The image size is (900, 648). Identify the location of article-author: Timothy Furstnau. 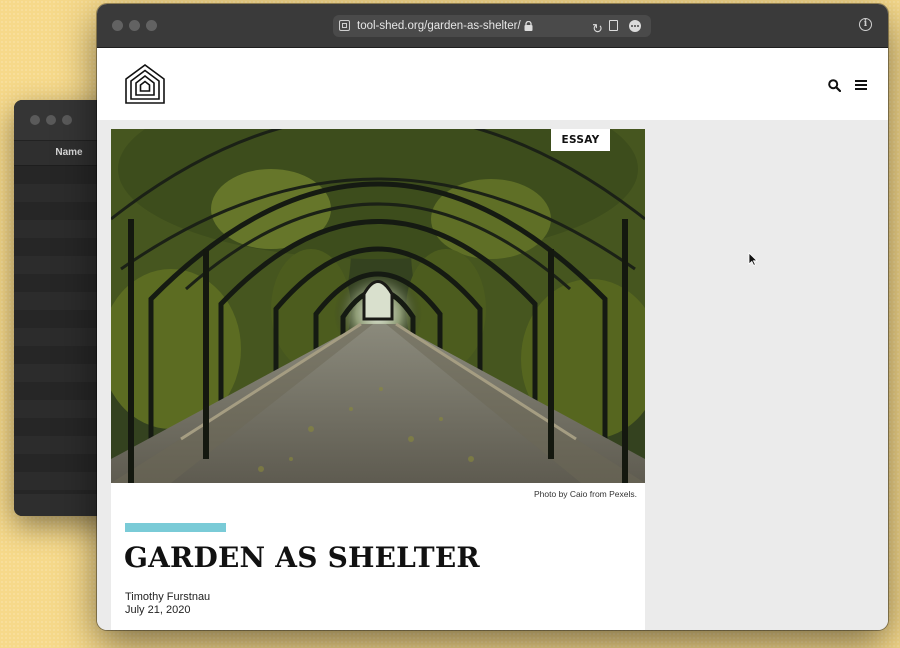
(167, 597).